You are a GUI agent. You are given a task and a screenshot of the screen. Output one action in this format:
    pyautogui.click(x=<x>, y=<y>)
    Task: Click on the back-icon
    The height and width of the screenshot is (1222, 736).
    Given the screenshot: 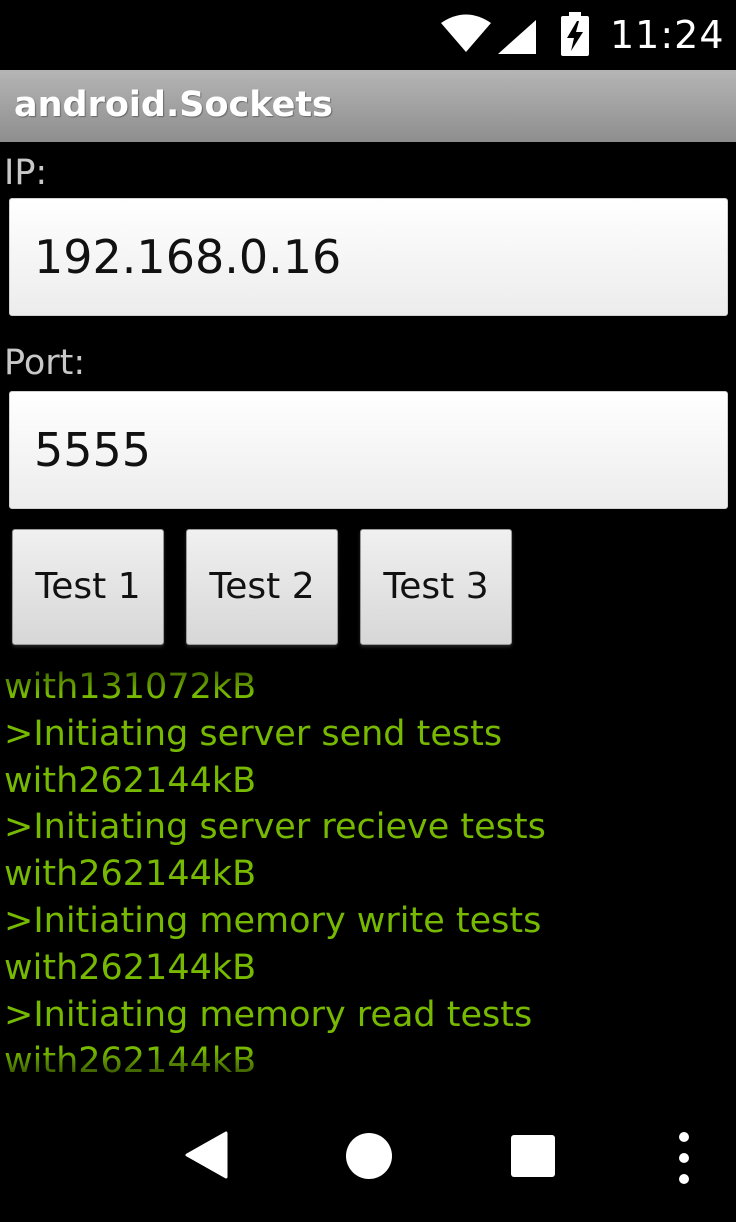 What is the action you would take?
    pyautogui.click(x=206, y=1155)
    